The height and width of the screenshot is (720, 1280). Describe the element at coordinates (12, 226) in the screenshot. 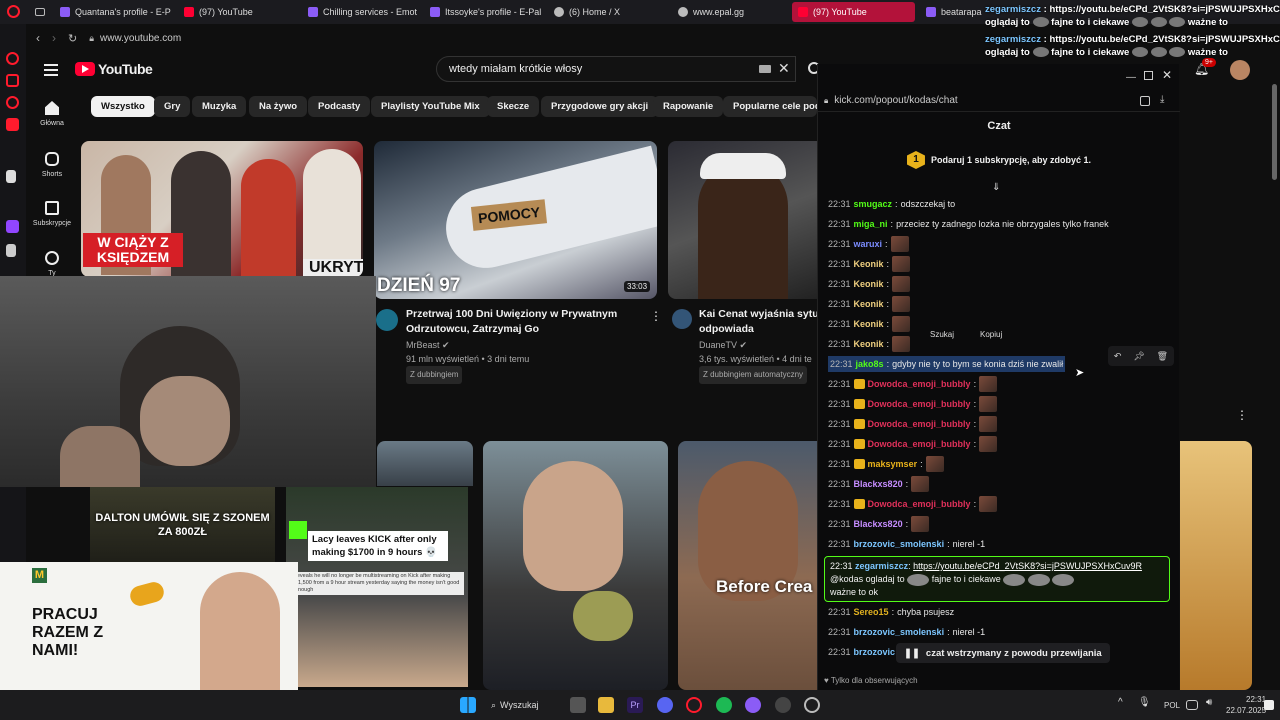

I see `twitch-icon` at that location.